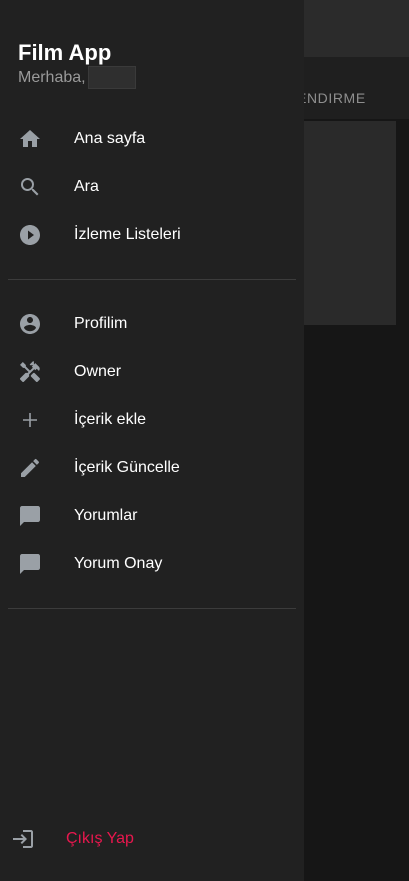  I want to click on nav-item-label: Owner, so click(98, 371).